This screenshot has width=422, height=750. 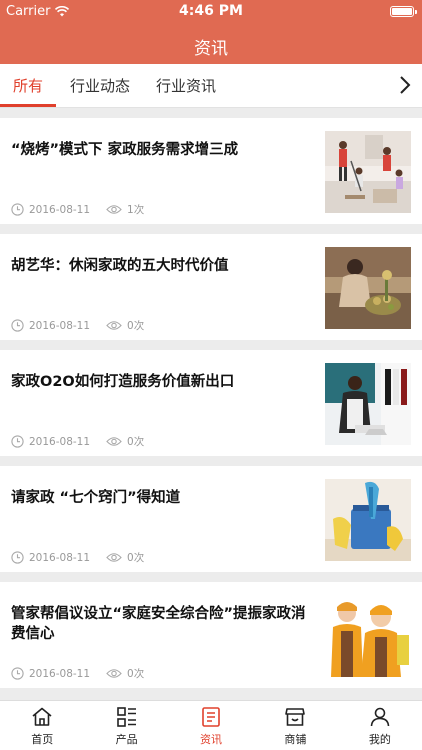 What do you see at coordinates (211, 519) in the screenshot?
I see `news-item: 请家政 “七个窍门”得知道 2016-08-11 0次` at bounding box center [211, 519].